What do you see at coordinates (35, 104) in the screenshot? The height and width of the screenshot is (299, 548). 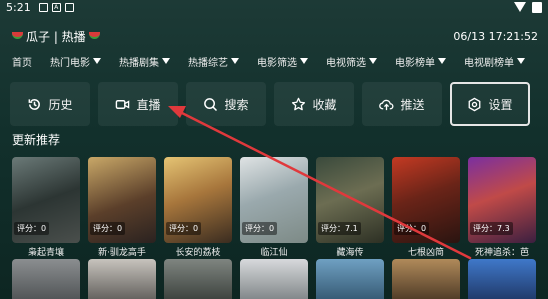 I see `history-icon` at bounding box center [35, 104].